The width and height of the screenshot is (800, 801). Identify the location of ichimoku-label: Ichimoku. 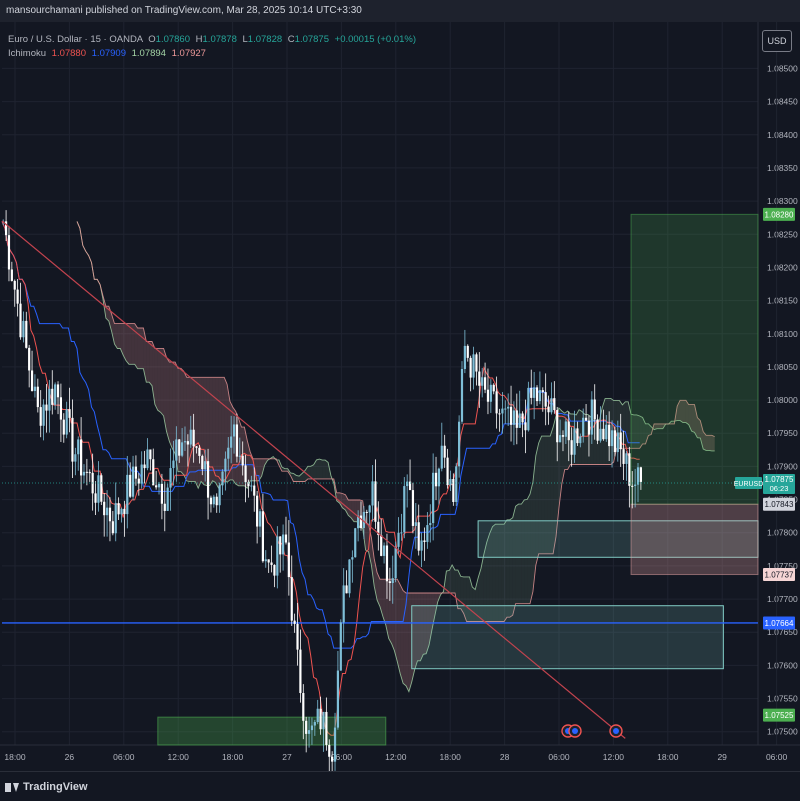
(27, 53).